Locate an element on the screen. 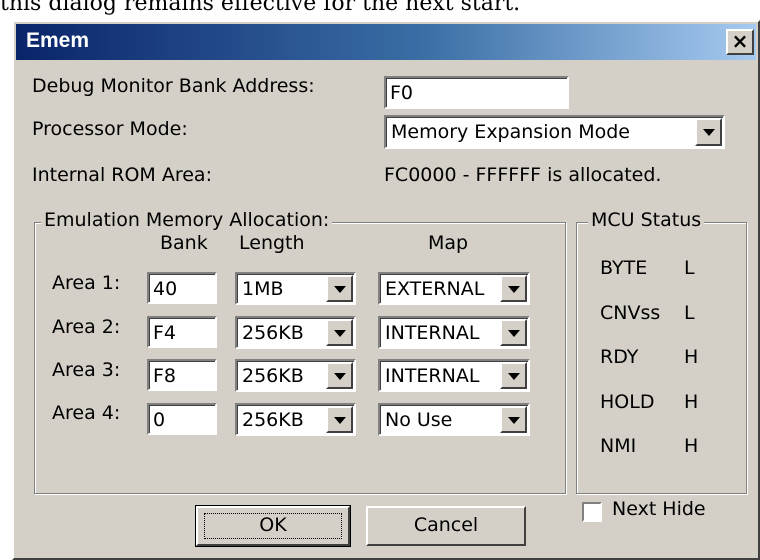 This screenshot has height=560, width=760. window-title: Emem is located at coordinates (58, 40).